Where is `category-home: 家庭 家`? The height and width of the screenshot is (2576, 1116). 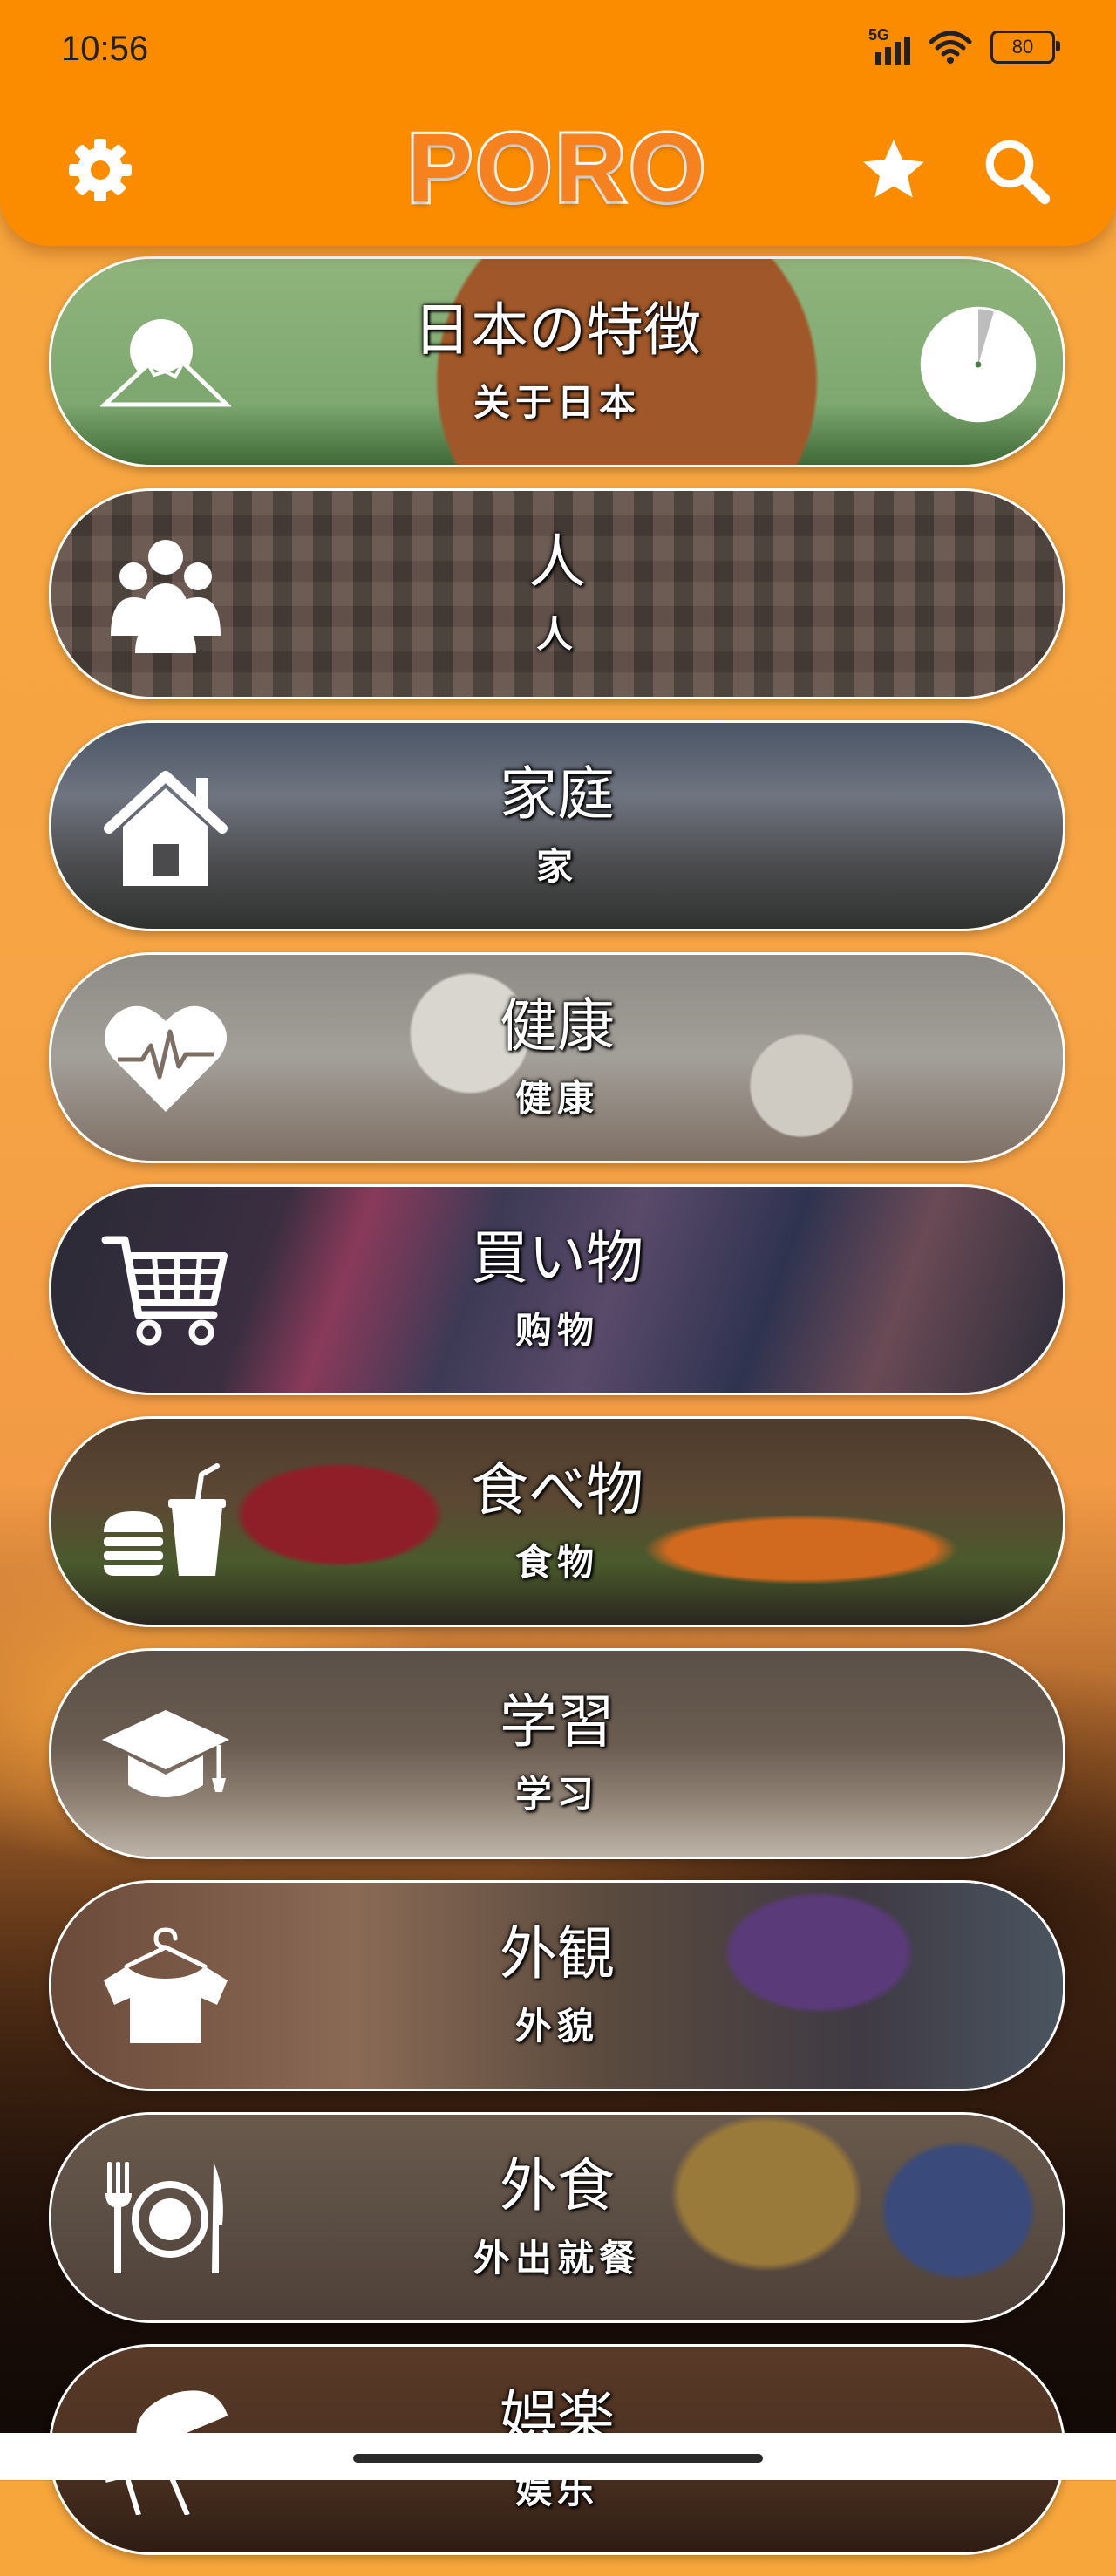
category-home: 家庭 家 is located at coordinates (557, 826).